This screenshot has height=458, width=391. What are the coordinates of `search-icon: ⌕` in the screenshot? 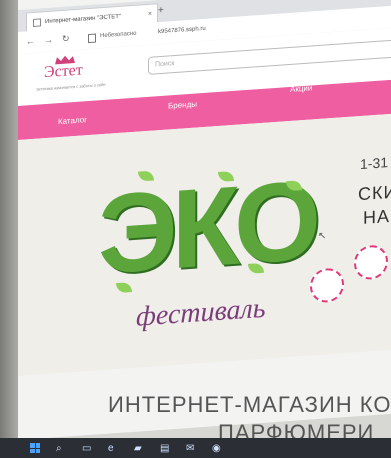 It's located at (61, 448).